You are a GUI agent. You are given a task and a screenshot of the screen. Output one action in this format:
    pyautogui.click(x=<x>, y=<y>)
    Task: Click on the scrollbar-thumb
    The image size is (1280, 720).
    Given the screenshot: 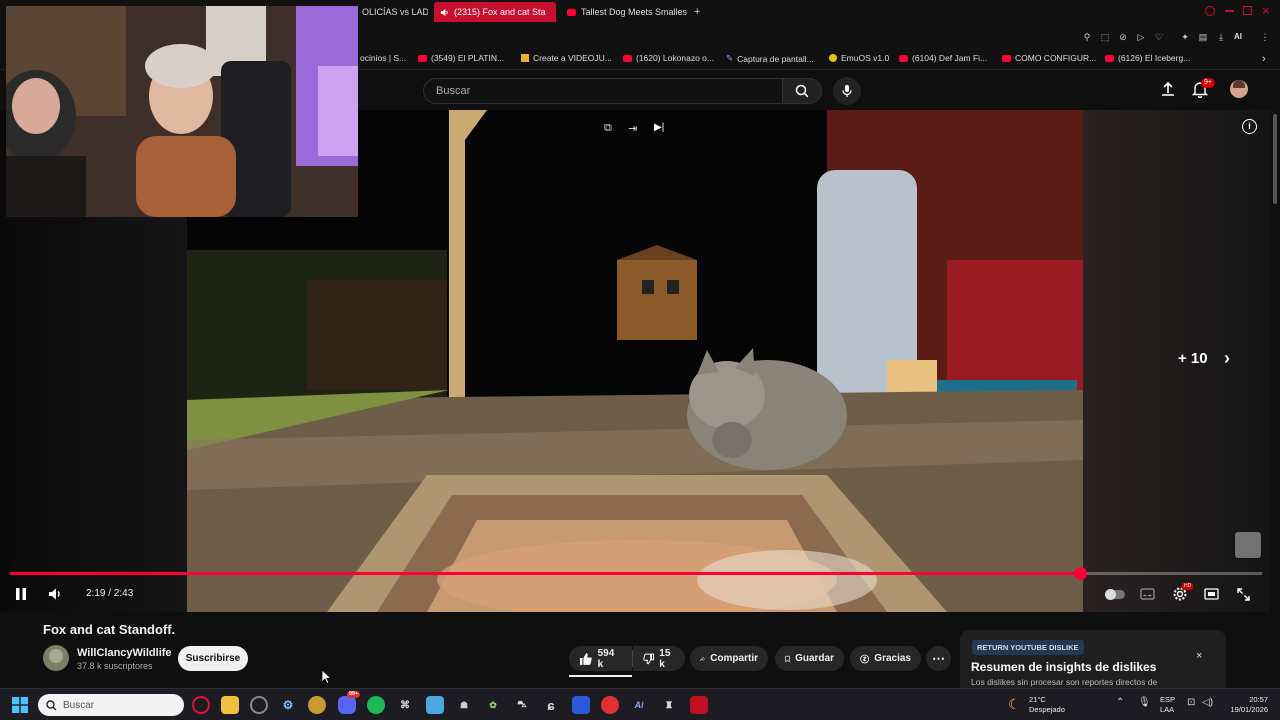 What is the action you would take?
    pyautogui.click(x=1275, y=159)
    